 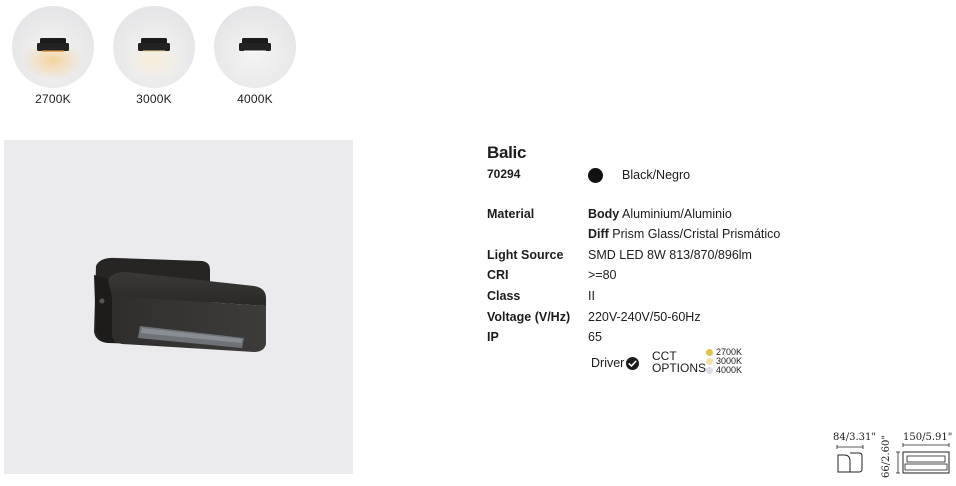 I want to click on side-view-drawing, so click(x=850, y=459).